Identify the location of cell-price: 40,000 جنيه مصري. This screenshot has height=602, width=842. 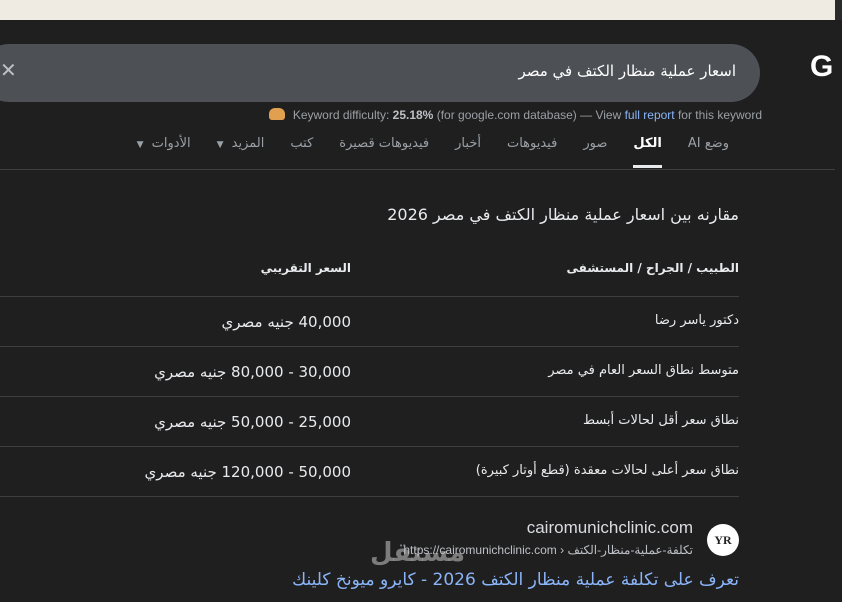
(286, 322).